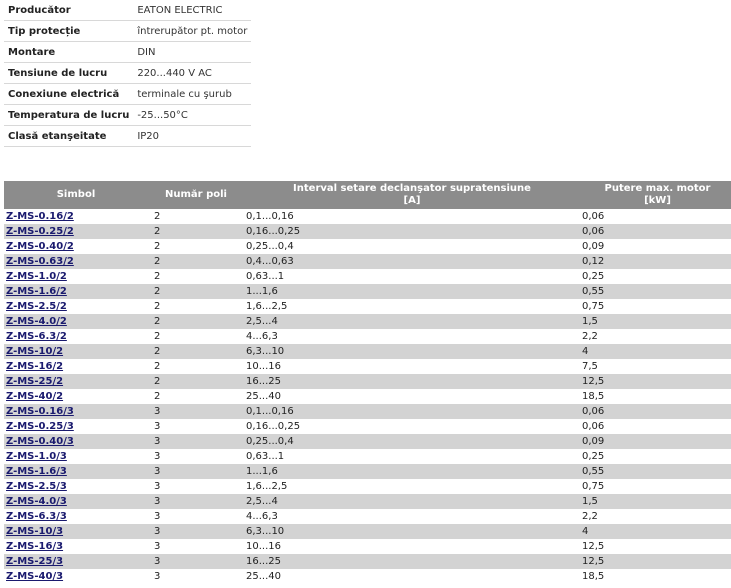 This screenshot has height=588, width=731. Describe the element at coordinates (367, 456) in the screenshot. I see `table-row: Z-MS-1.0/3 3 0,63...1 0,25` at that location.